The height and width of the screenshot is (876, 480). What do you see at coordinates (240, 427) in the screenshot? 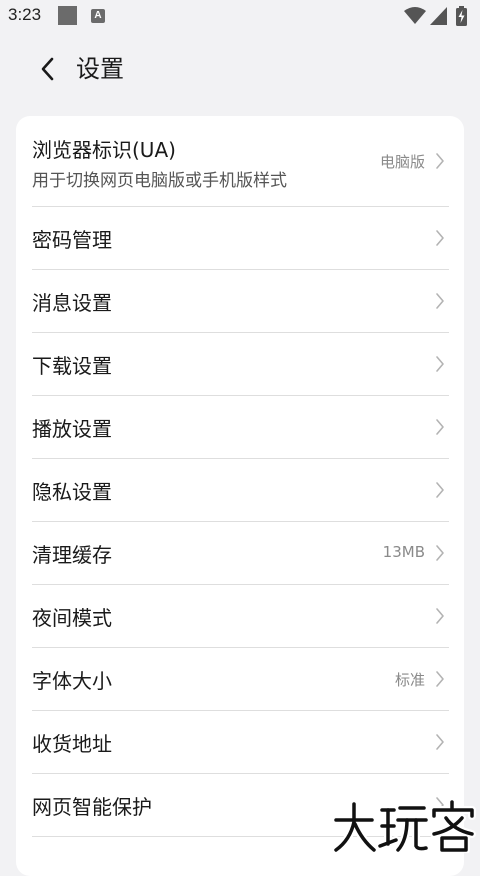
I see `setting-playback: 播放设置` at bounding box center [240, 427].